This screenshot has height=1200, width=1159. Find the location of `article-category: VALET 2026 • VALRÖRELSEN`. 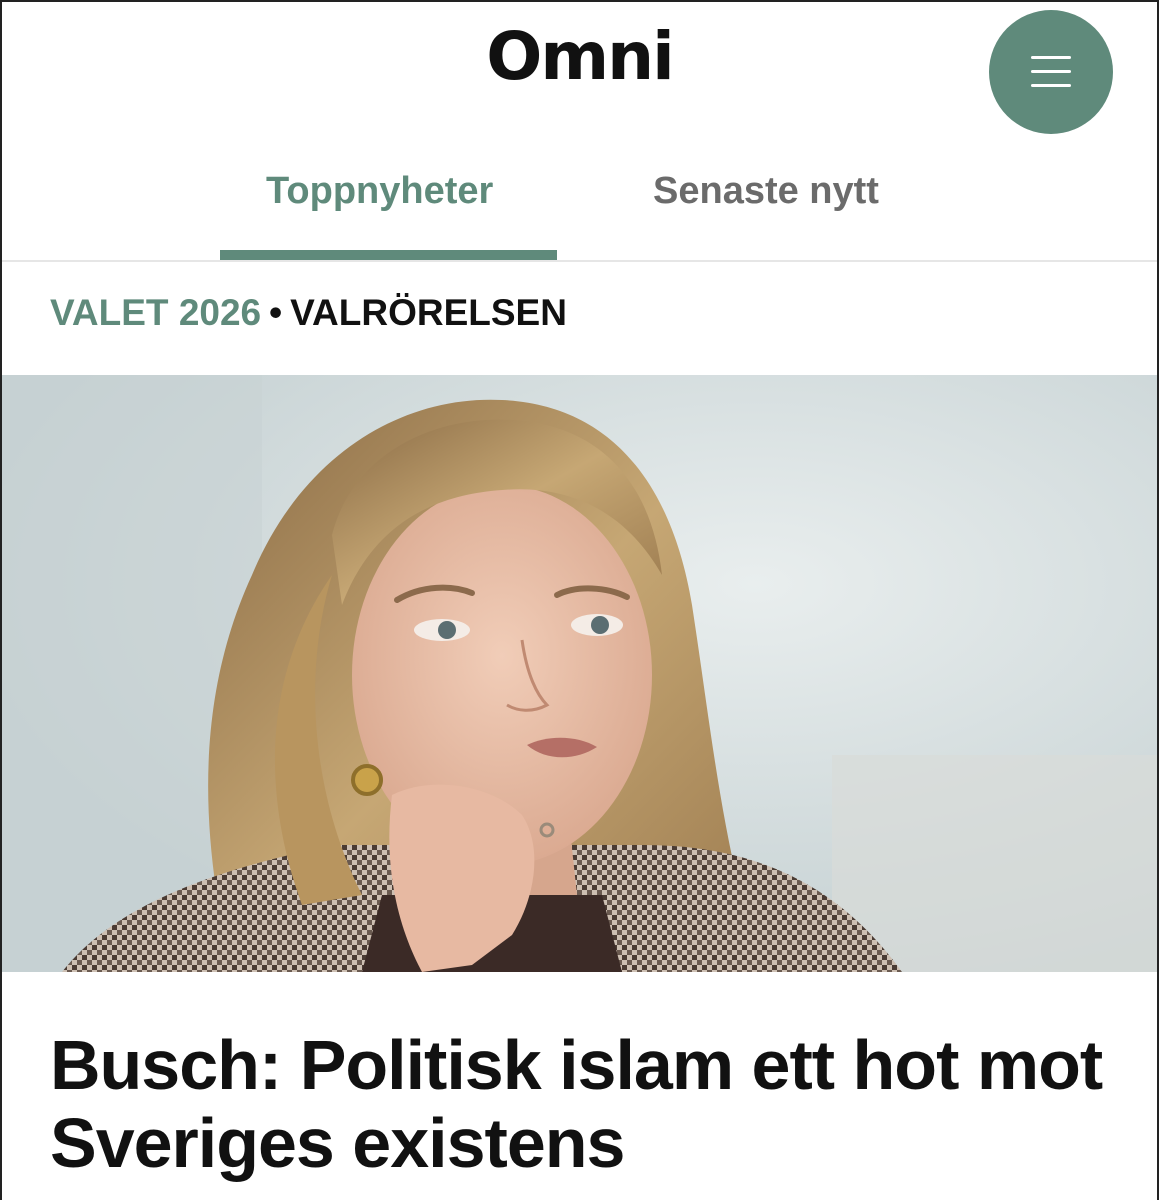

article-category: VALET 2026 • VALRÖRELSEN is located at coordinates (308, 313).